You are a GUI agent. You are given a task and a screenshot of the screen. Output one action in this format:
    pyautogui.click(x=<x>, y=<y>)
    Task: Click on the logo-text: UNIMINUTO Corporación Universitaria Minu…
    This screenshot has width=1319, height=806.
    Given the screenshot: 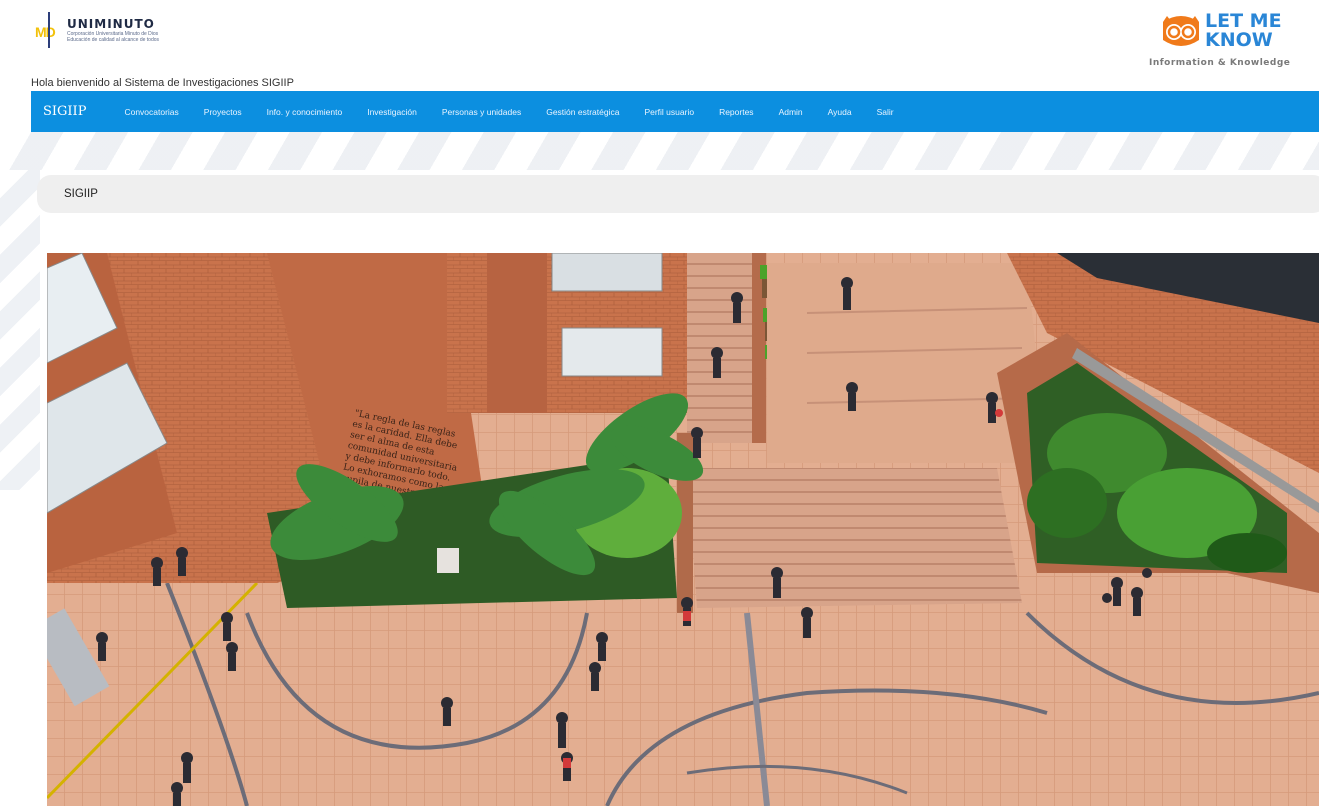 What is the action you would take?
    pyautogui.click(x=113, y=30)
    